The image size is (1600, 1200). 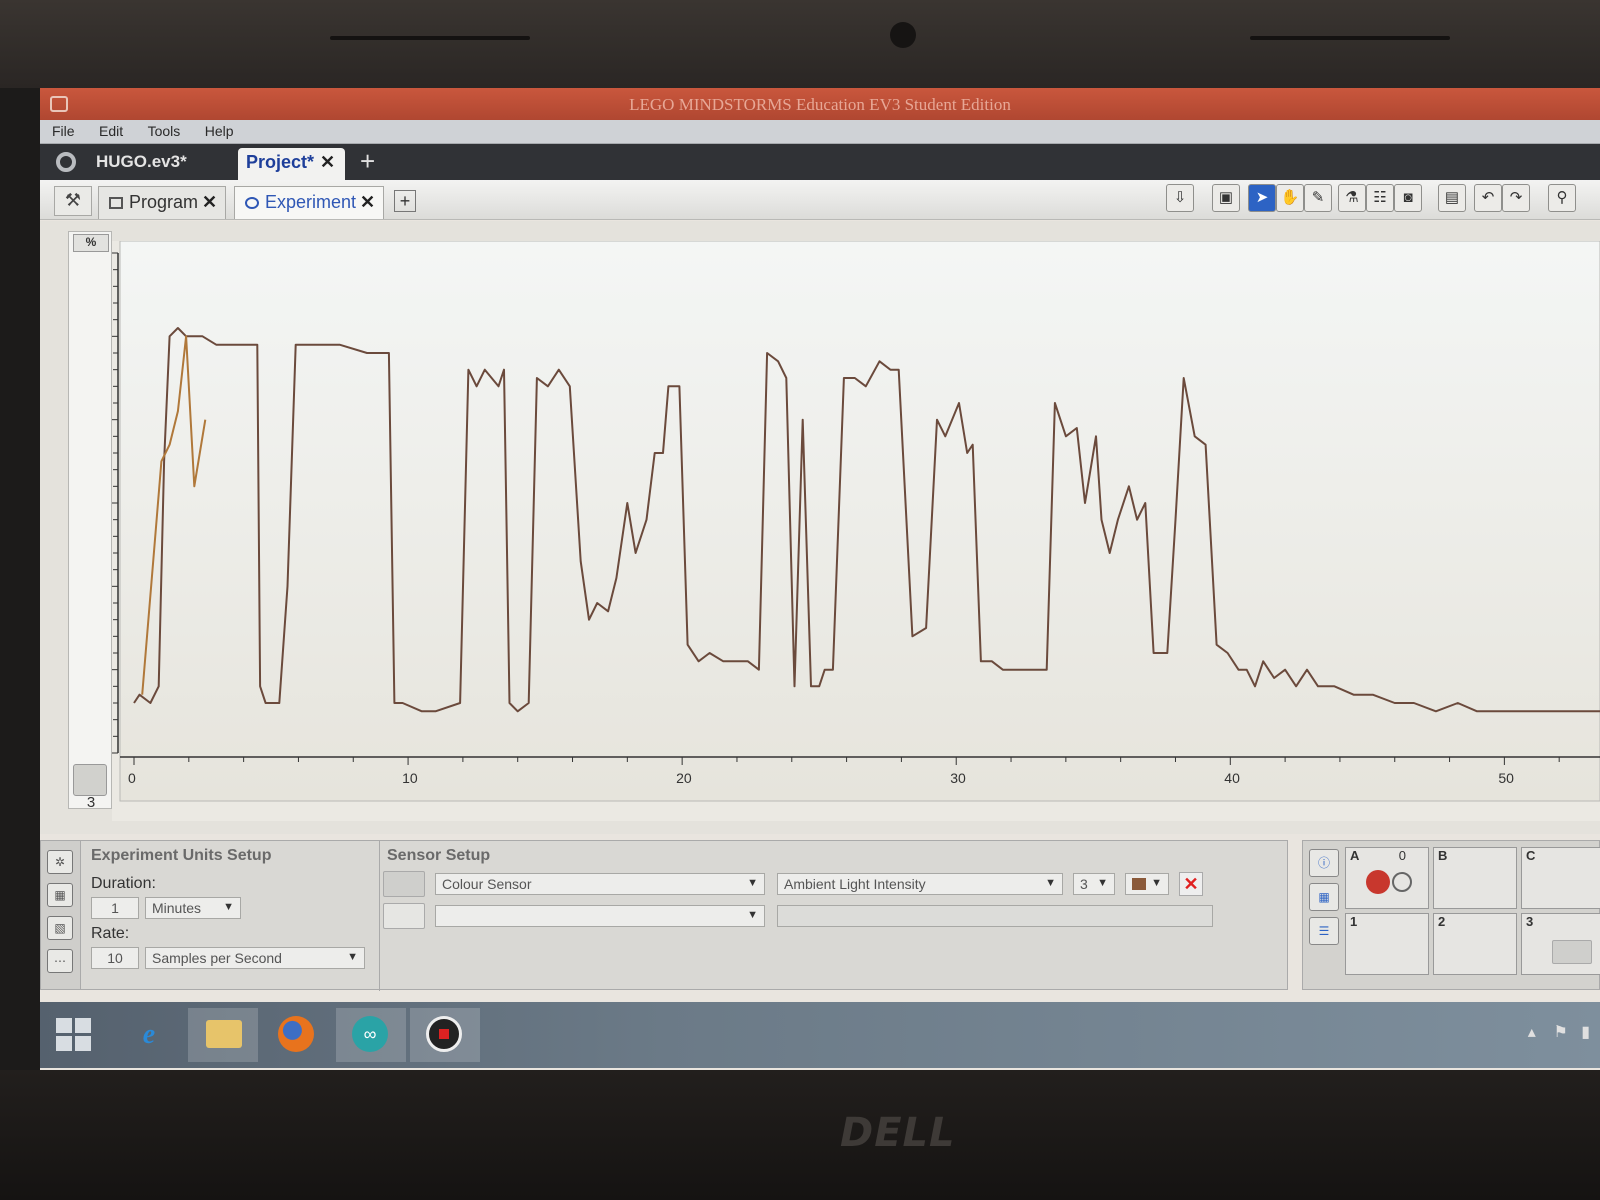 What do you see at coordinates (820, 162) in the screenshot?
I see `project-bar: HUGO.ev3* Project* ✕ +` at bounding box center [820, 162].